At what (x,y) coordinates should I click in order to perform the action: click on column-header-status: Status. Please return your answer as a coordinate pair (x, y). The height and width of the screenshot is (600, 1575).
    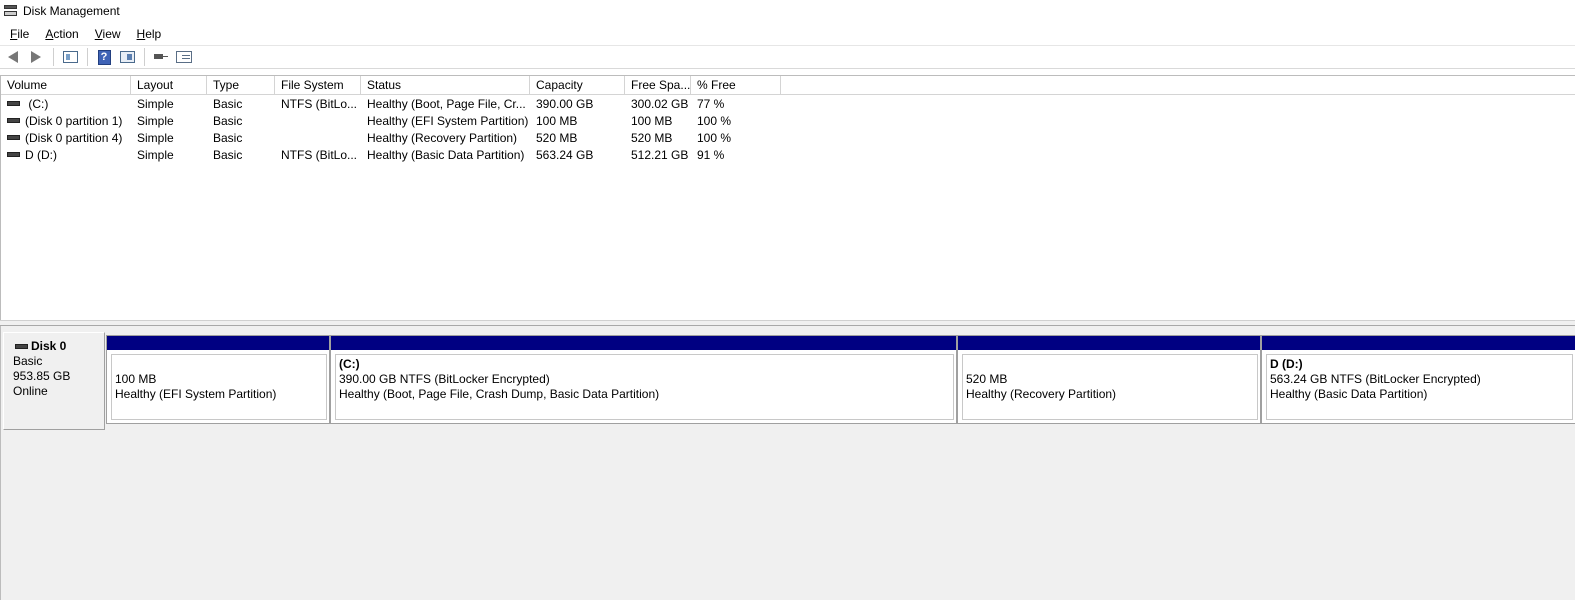
    Looking at the image, I should click on (445, 85).